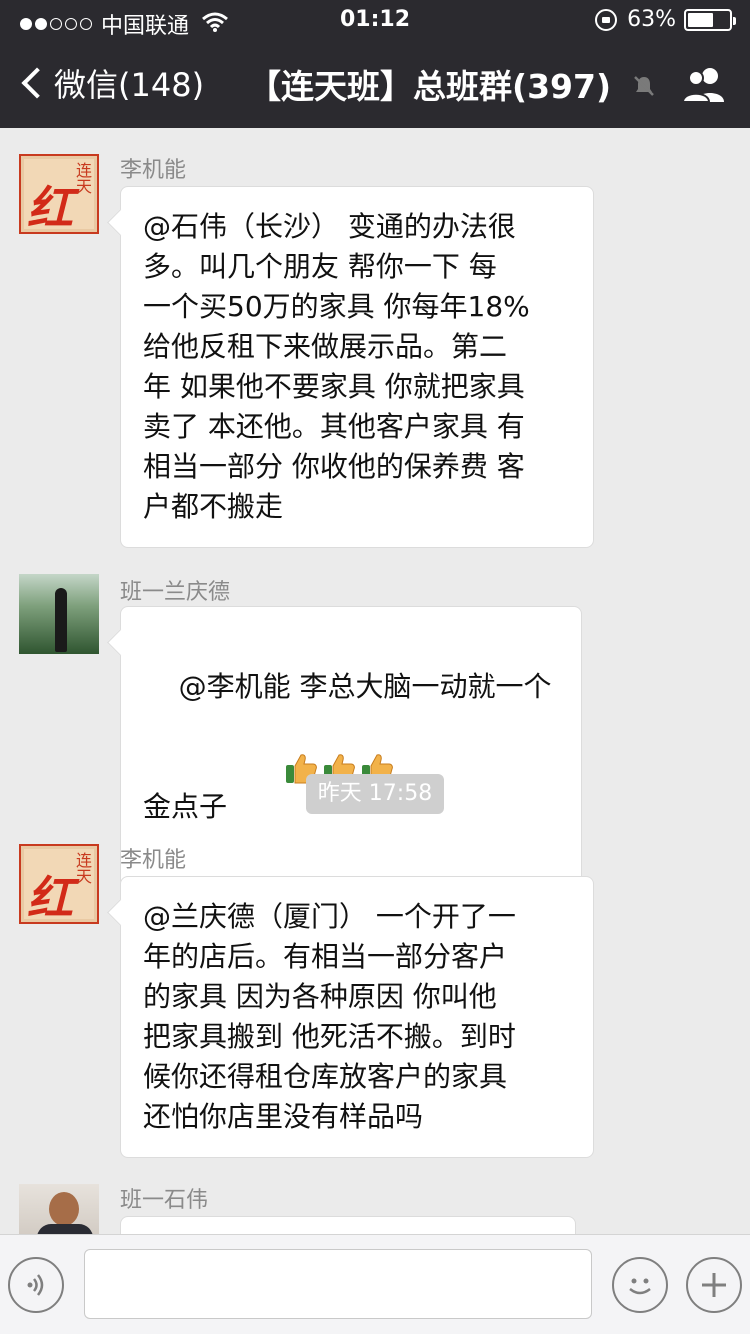  I want to click on top-bar: 中国联通 01:12 63% 微信(148) 【连天班】总班群(397), so click(375, 64).